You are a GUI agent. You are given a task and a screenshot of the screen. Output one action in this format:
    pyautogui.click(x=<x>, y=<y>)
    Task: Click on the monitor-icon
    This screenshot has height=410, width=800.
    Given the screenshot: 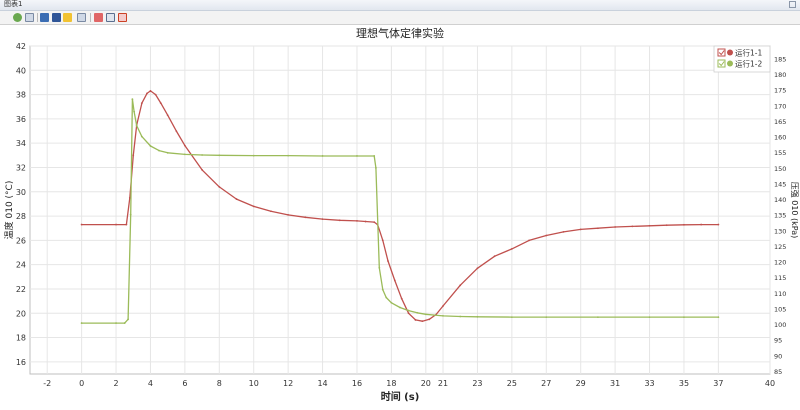 What is the action you would take?
    pyautogui.click(x=56, y=17)
    